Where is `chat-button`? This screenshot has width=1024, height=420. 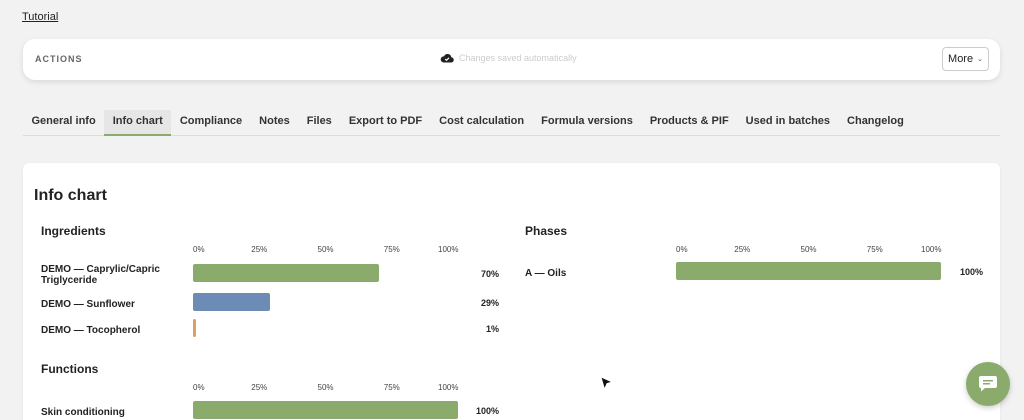 chat-button is located at coordinates (988, 384).